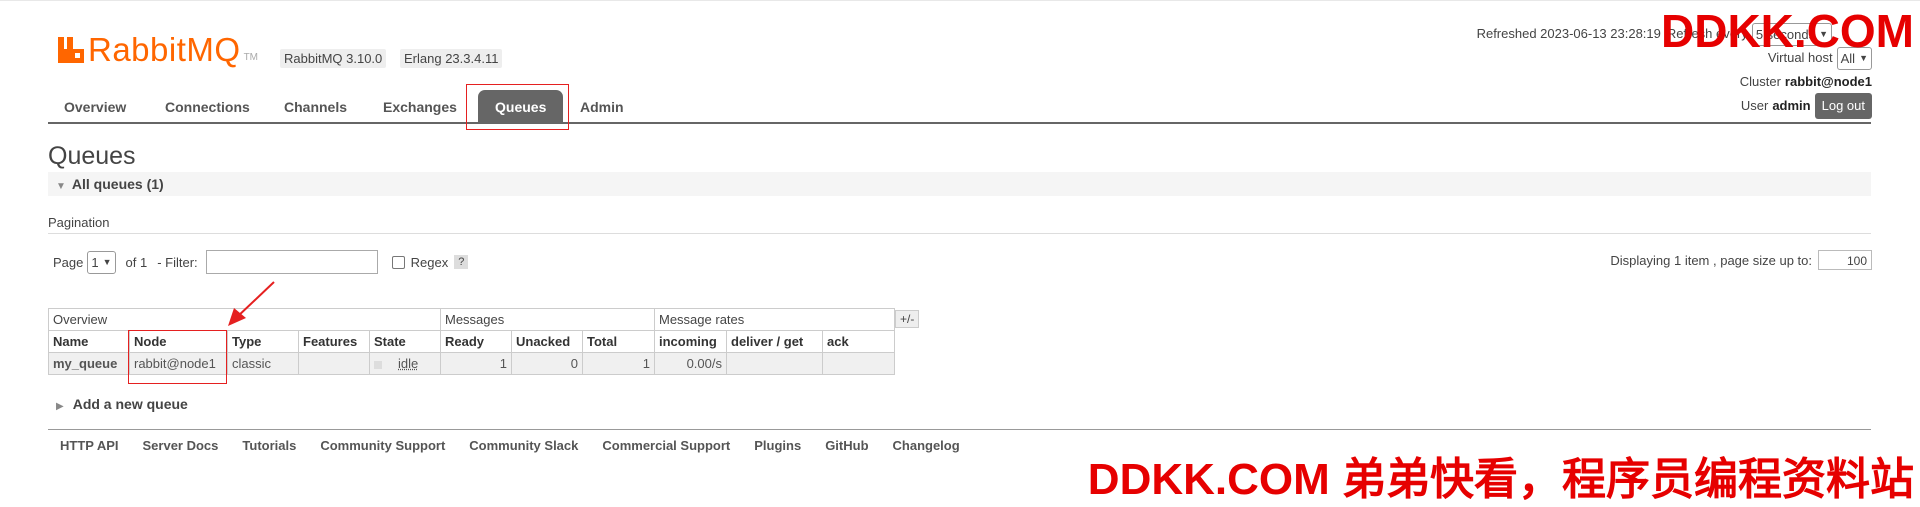 The width and height of the screenshot is (1920, 507). I want to click on page-select-value: 1, so click(95, 262).